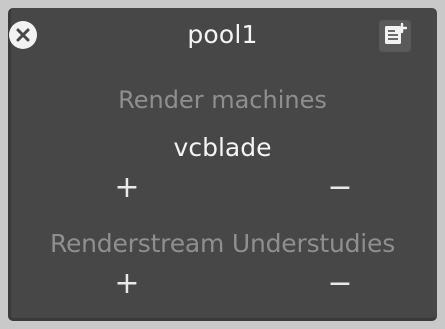 The height and width of the screenshot is (329, 445). I want to click on understudies-label: Renderstream Understudies, so click(222, 243).